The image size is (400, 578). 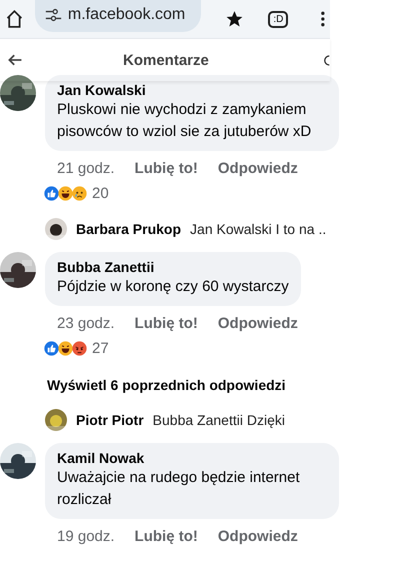 What do you see at coordinates (184, 121) in the screenshot?
I see `comment-text: Pluskowi nie wychodzi z zamykaniem pisowców to wziol sie za jutuberów xD` at bounding box center [184, 121].